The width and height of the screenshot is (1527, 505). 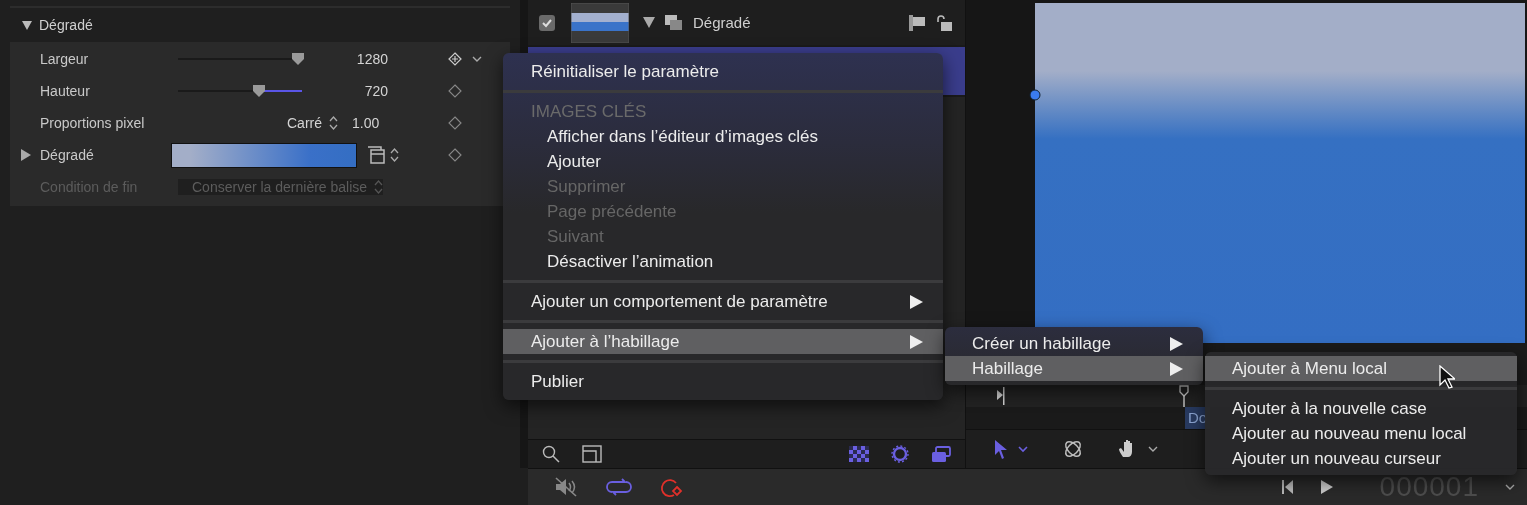 I want to click on gradient-swatch, so click(x=264, y=155).